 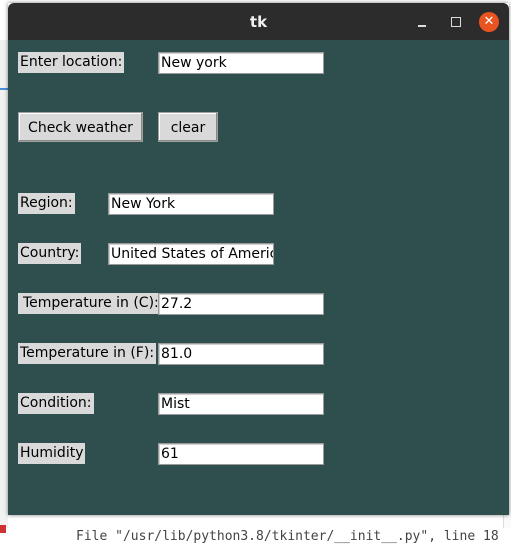 What do you see at coordinates (241, 304) in the screenshot?
I see `temperature-c-field: 27.2` at bounding box center [241, 304].